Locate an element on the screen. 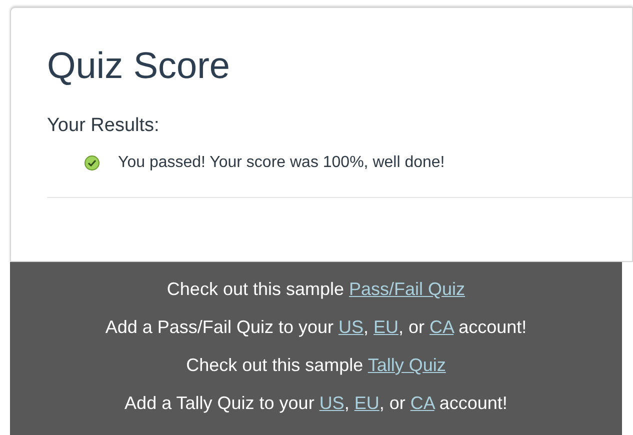 The image size is (633, 435). link: Tally Quiz is located at coordinates (407, 365).